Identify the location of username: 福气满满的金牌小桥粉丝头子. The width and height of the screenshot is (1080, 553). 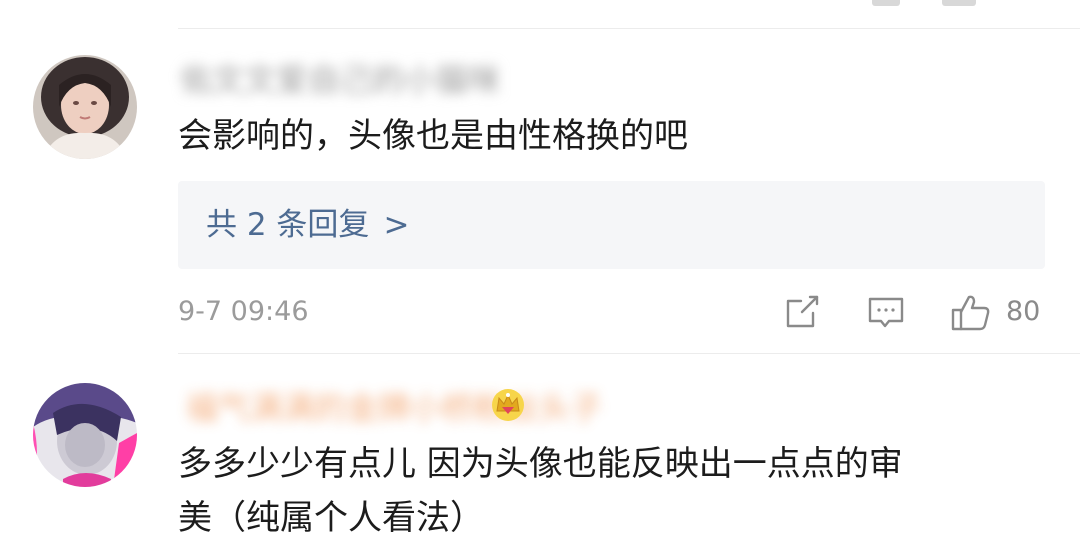
(394, 408).